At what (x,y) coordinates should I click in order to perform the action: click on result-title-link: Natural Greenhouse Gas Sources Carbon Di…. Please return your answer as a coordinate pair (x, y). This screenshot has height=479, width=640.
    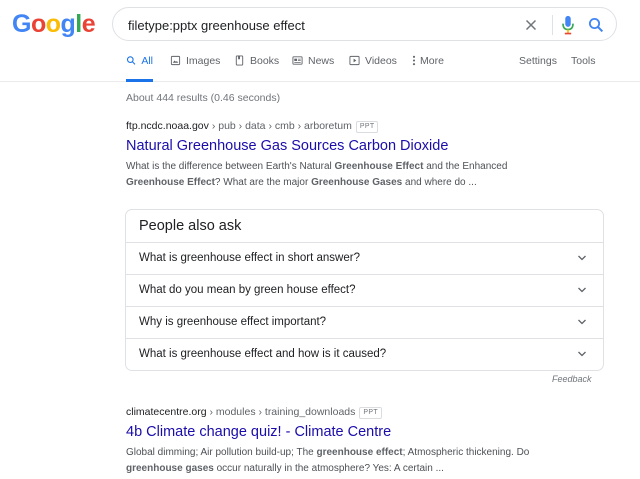
    Looking at the image, I should click on (356, 146).